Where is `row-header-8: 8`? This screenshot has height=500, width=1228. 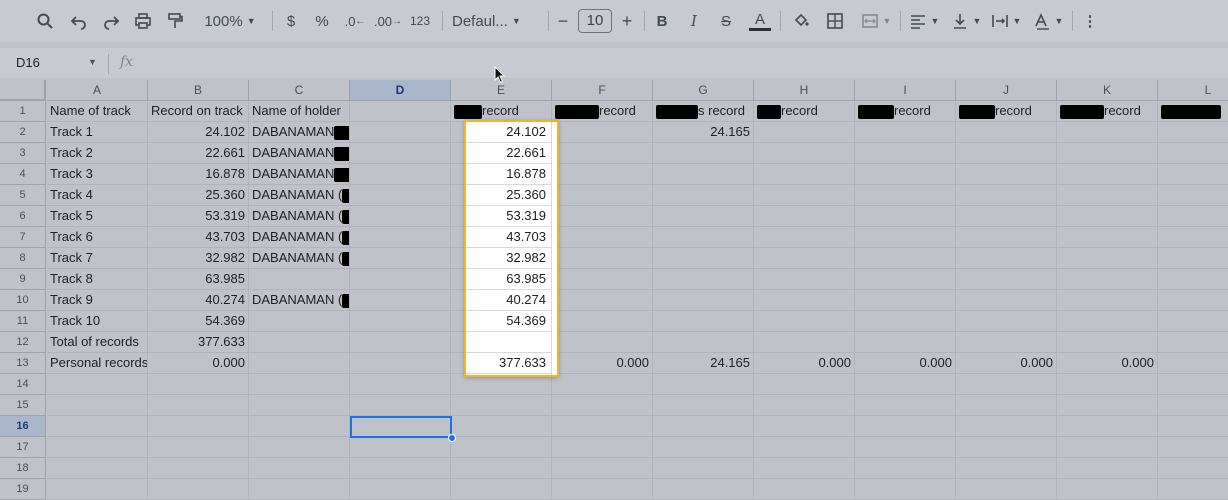
row-header-8: 8 is located at coordinates (23, 258).